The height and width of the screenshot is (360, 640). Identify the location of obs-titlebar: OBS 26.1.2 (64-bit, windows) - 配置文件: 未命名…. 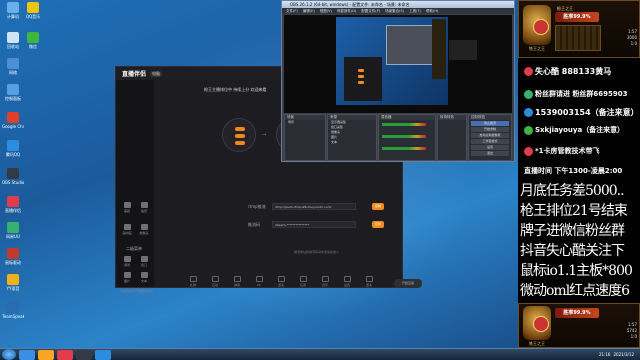
(398, 4).